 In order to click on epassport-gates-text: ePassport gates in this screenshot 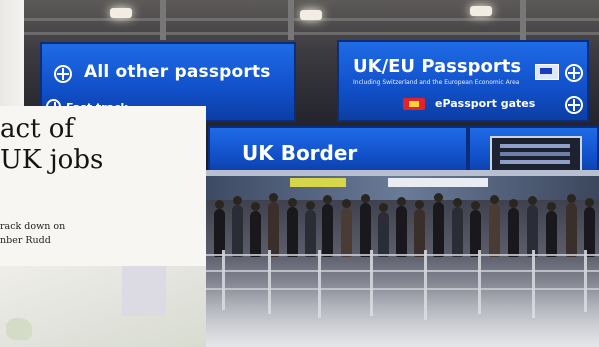, I will do `click(485, 103)`.